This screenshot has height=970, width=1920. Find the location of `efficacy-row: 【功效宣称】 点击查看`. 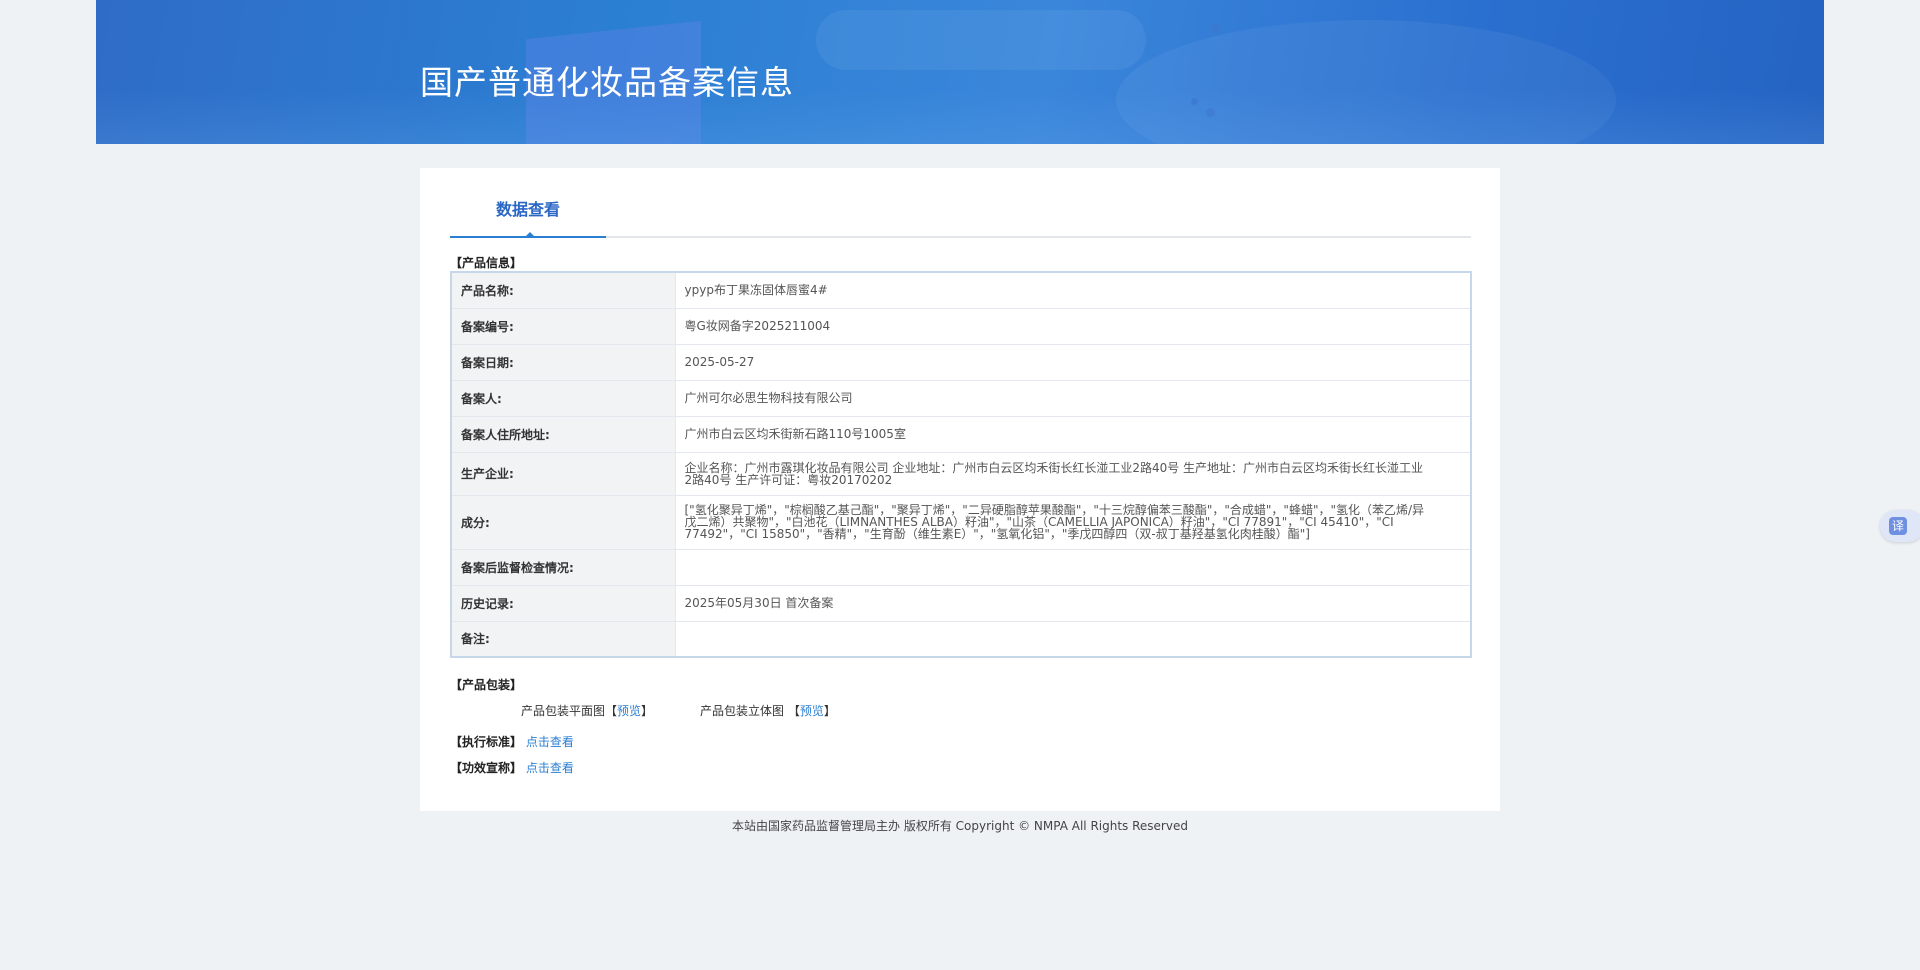

efficacy-row: 【功效宣称】 点击查看 is located at coordinates (512, 767).